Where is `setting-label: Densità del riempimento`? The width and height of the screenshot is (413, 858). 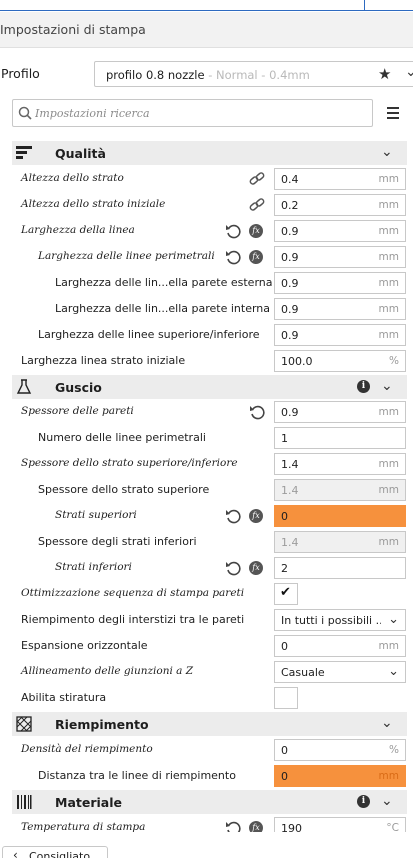
setting-label: Densità del riempimento is located at coordinates (87, 749).